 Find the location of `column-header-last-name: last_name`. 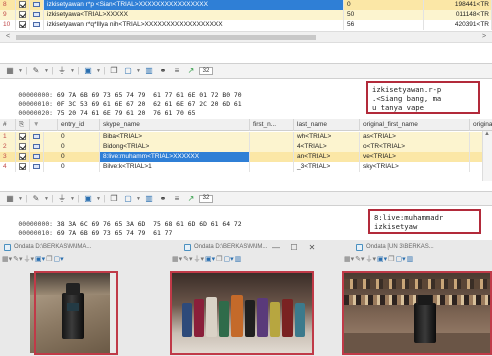

column-header-last-name: last_name is located at coordinates (327, 124).